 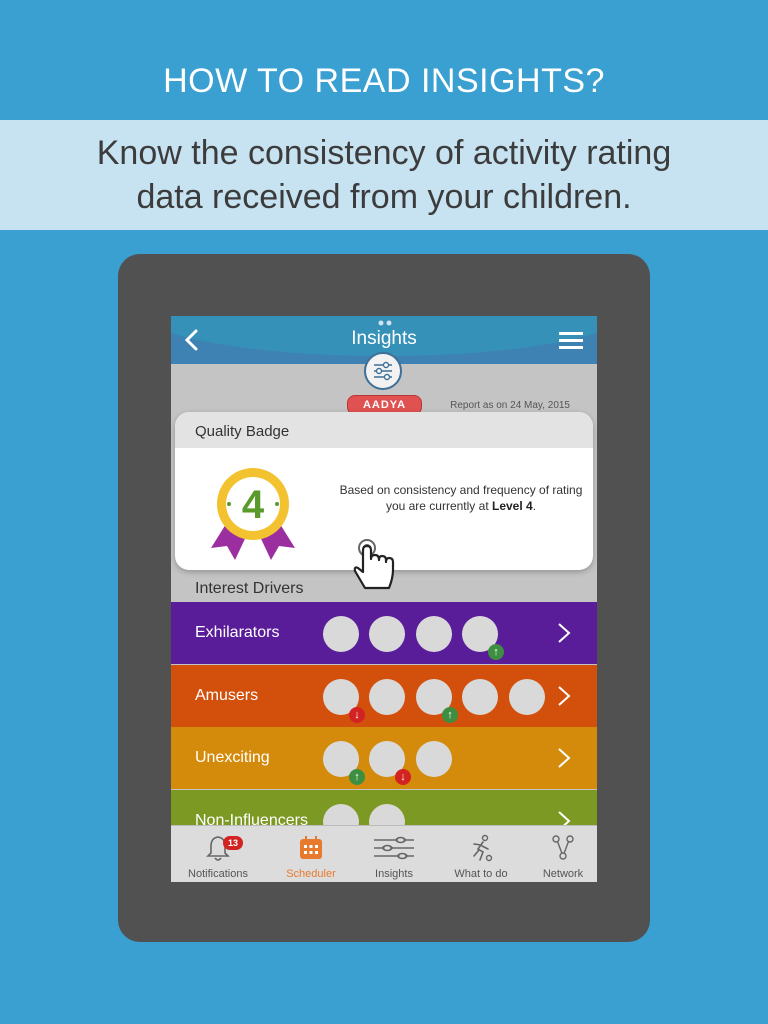 I want to click on quality-badge-title: Quality Badge, so click(x=242, y=431).